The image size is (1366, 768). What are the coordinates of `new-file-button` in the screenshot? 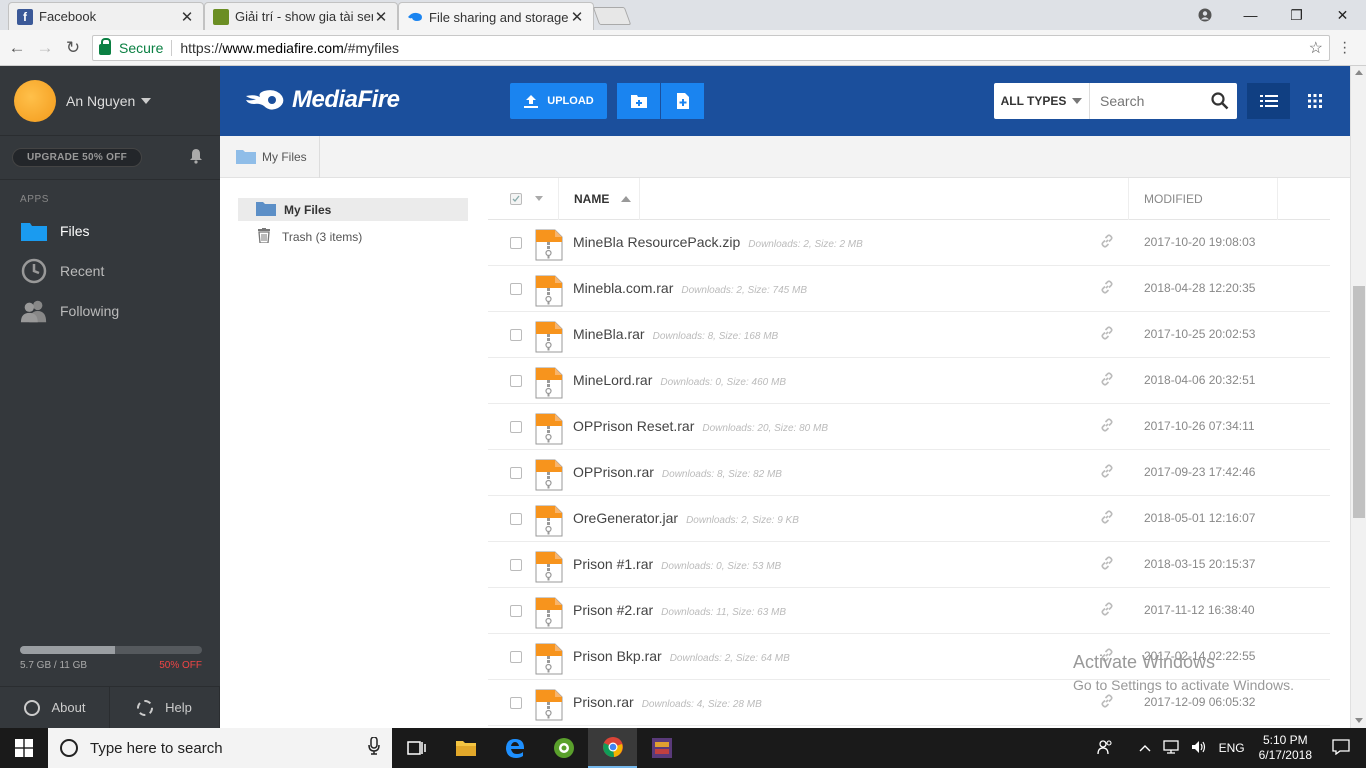 It's located at (682, 101).